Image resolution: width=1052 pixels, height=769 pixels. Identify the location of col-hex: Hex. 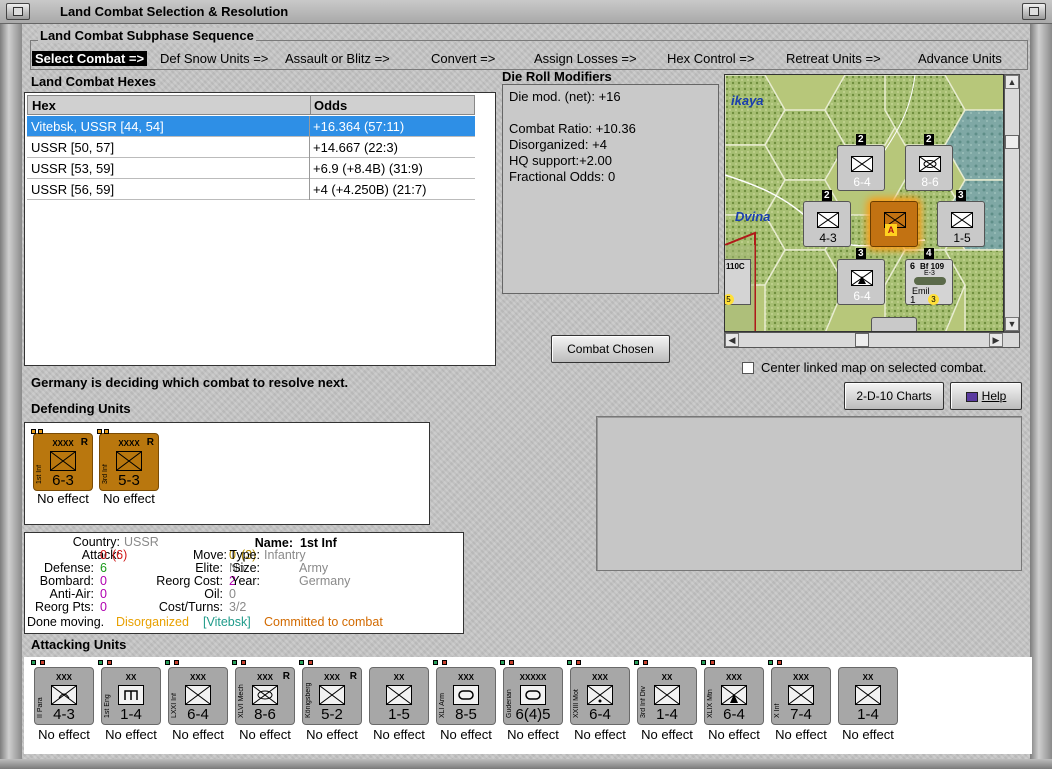
(44, 105).